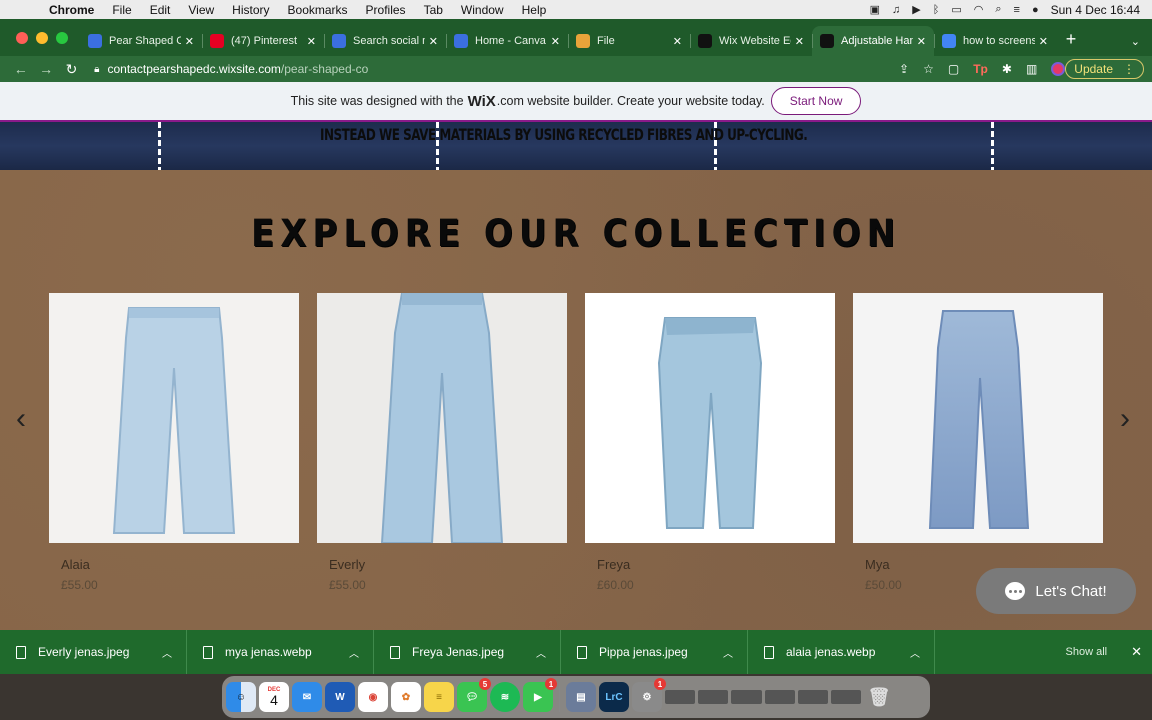 This screenshot has height=720, width=1152. What do you see at coordinates (1017, 10) in the screenshot?
I see `control-center-icon: ≡` at bounding box center [1017, 10].